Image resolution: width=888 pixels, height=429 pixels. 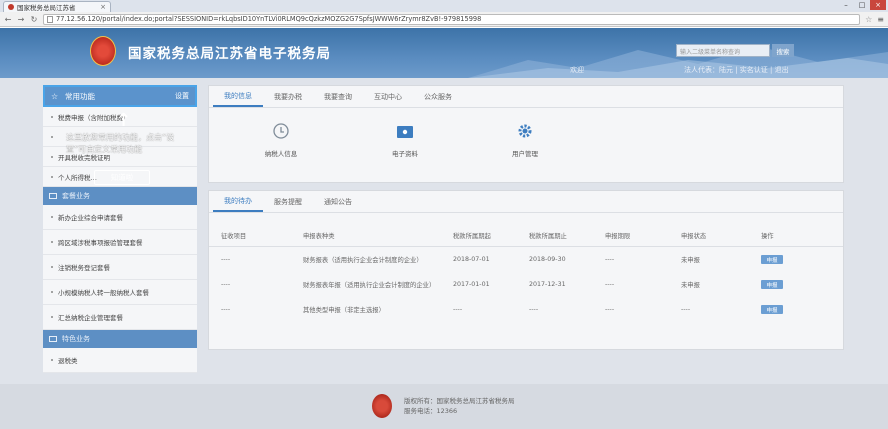 What do you see at coordinates (438, 96) in the screenshot?
I see `tab-public-service: 公众服务` at bounding box center [438, 96].